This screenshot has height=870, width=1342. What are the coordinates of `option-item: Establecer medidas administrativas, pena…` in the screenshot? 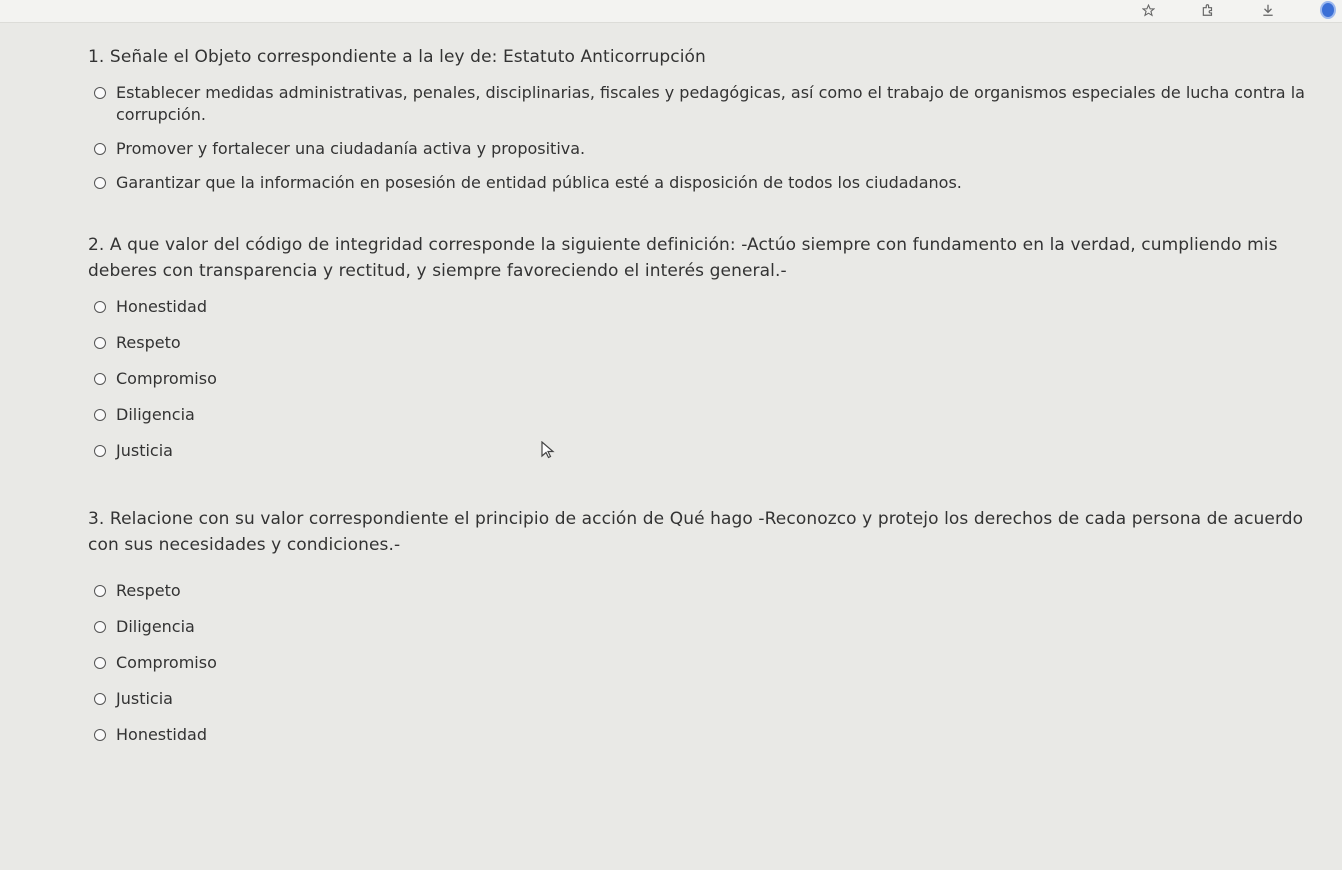 It's located at (706, 104).